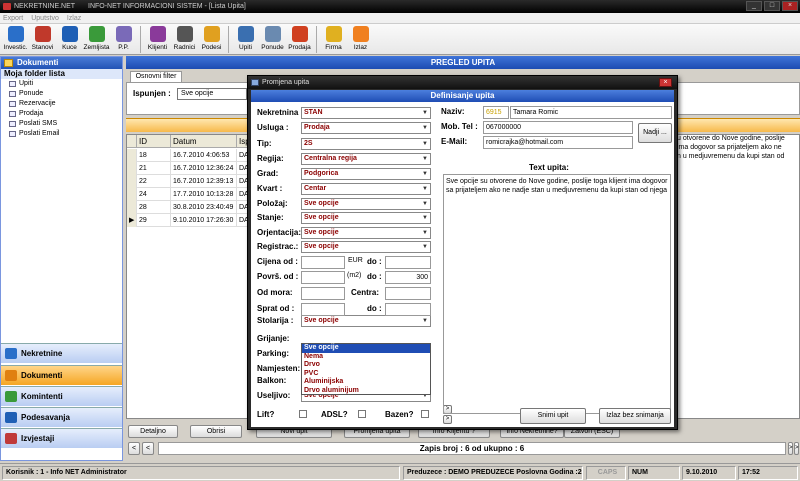  Describe the element at coordinates (245, 39) in the screenshot. I see `toolbar-button-upiti: Upiti` at that location.